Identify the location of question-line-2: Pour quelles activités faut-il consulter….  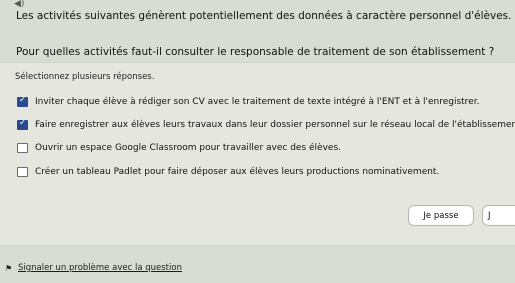
(255, 52).